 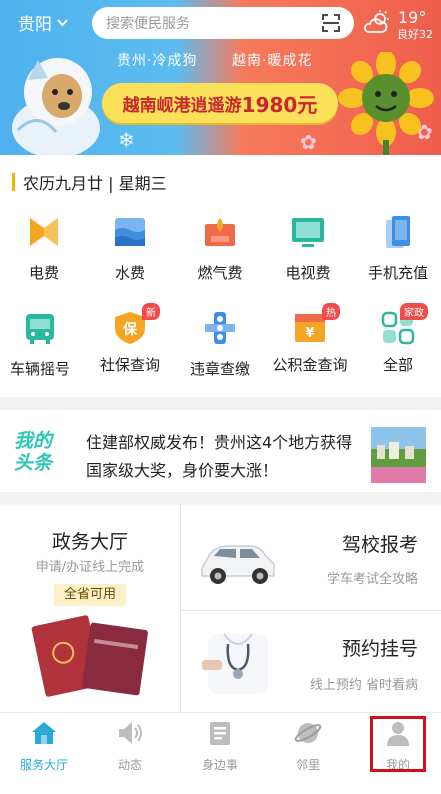 I want to click on flower-icon: ✿, so click(x=308, y=142).